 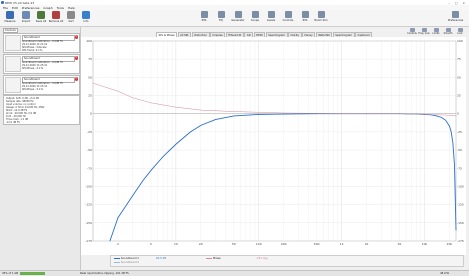 I want to click on microphone-icon, so click(x=10, y=15).